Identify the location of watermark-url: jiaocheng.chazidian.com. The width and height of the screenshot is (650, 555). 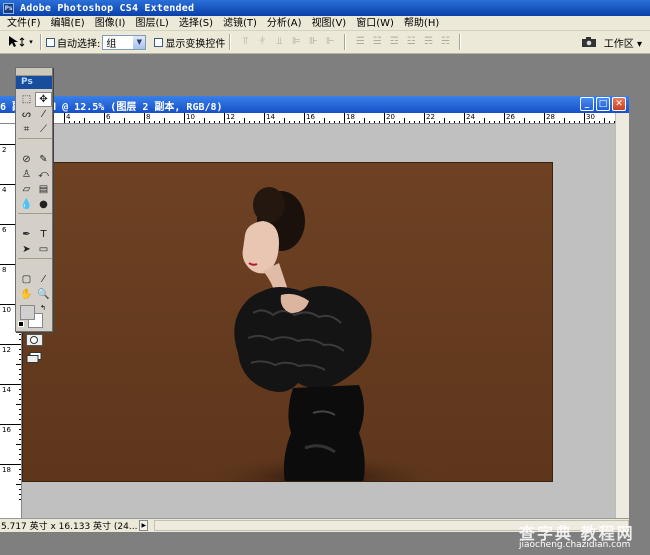
(575, 545).